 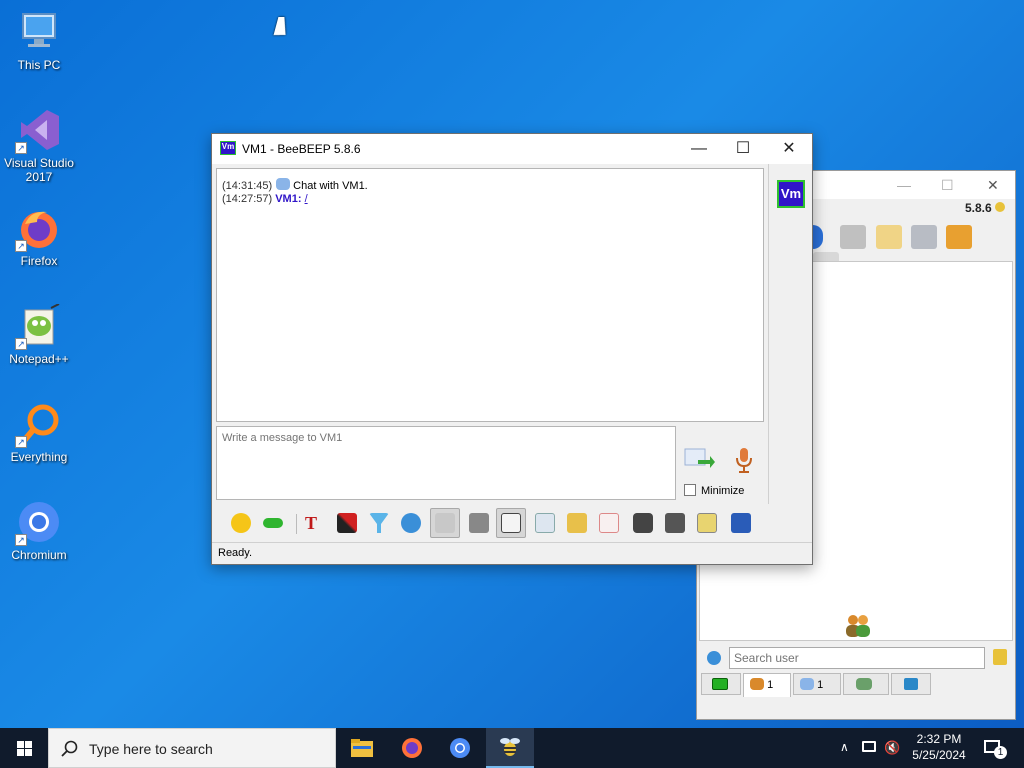 What do you see at coordinates (858, 625) in the screenshot?
I see `users-group-icon` at bounding box center [858, 625].